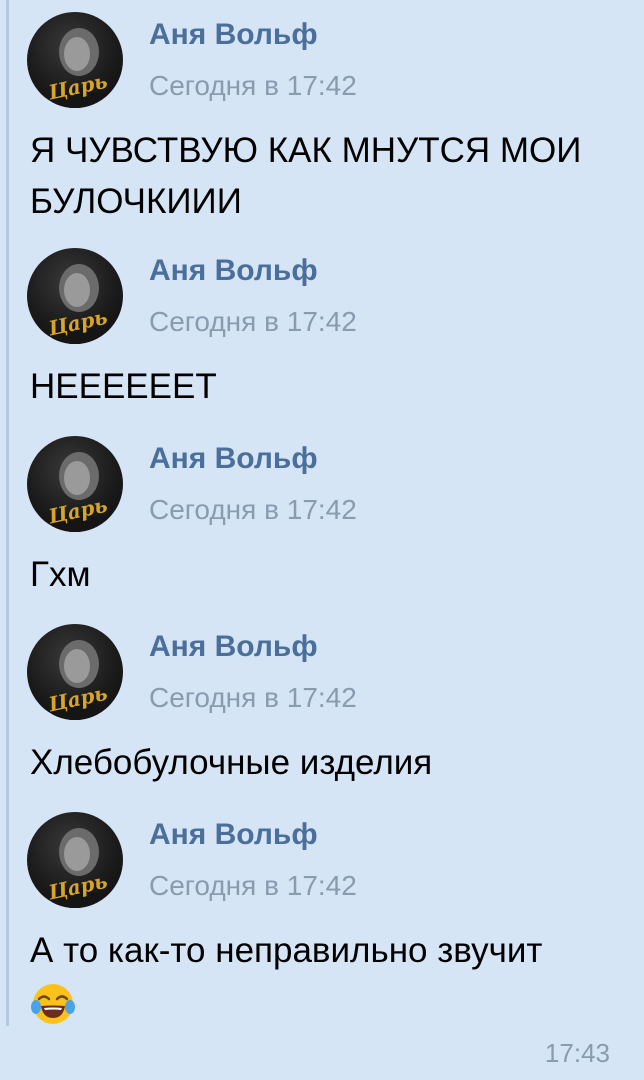  Describe the element at coordinates (53, 1004) in the screenshot. I see `tears-of-joy-icon` at that location.